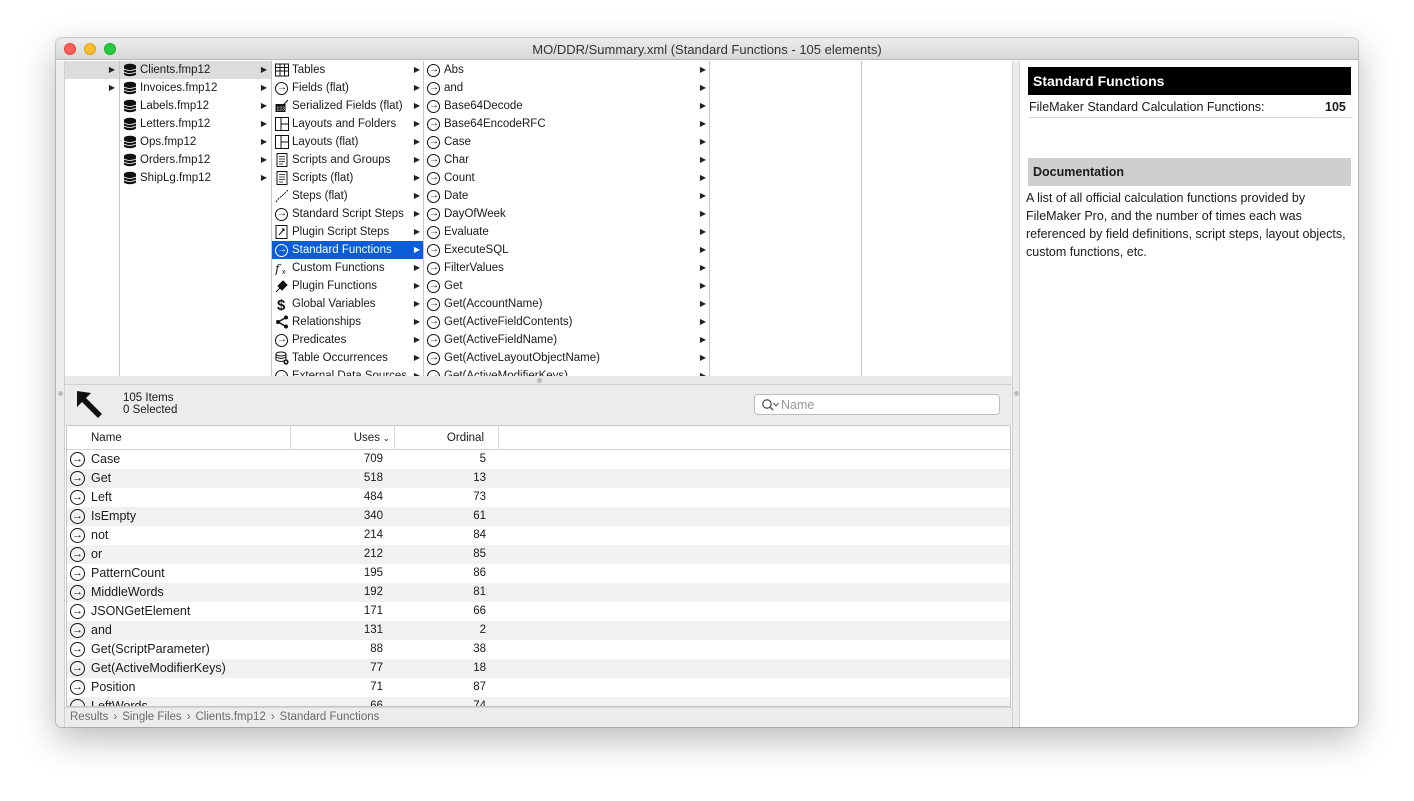  Describe the element at coordinates (538, 459) in the screenshot. I see `table-row: Case 709 5` at that location.